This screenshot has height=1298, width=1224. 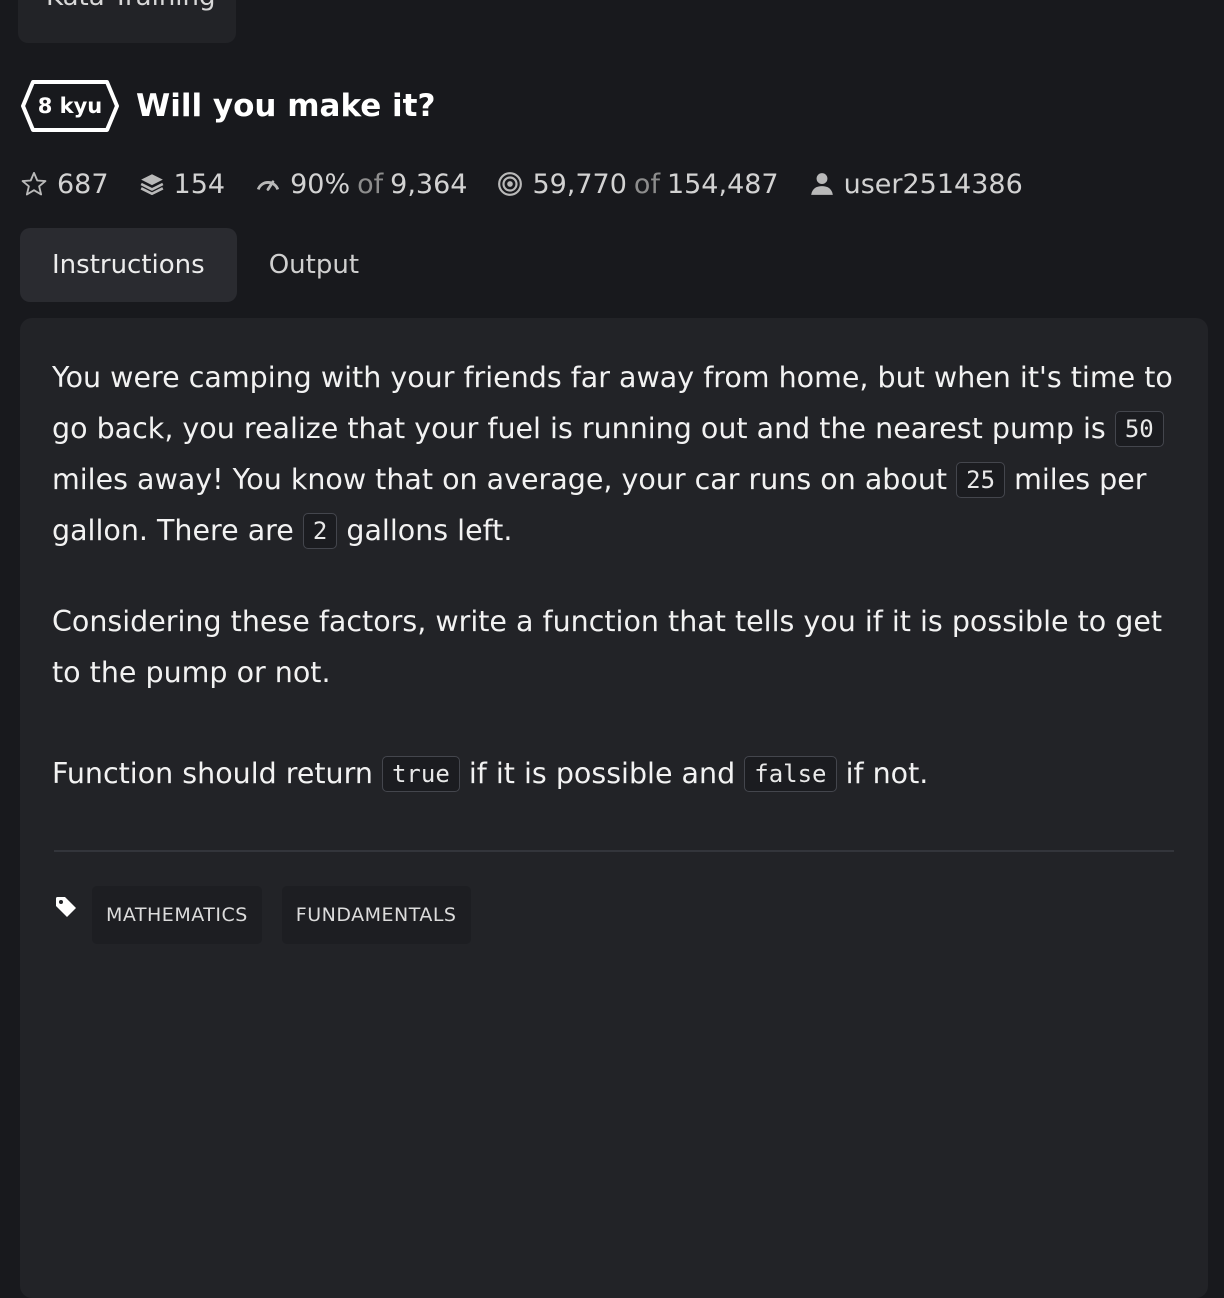 What do you see at coordinates (127, 21) in the screenshot?
I see `kata-training-tab: Kata Training` at bounding box center [127, 21].